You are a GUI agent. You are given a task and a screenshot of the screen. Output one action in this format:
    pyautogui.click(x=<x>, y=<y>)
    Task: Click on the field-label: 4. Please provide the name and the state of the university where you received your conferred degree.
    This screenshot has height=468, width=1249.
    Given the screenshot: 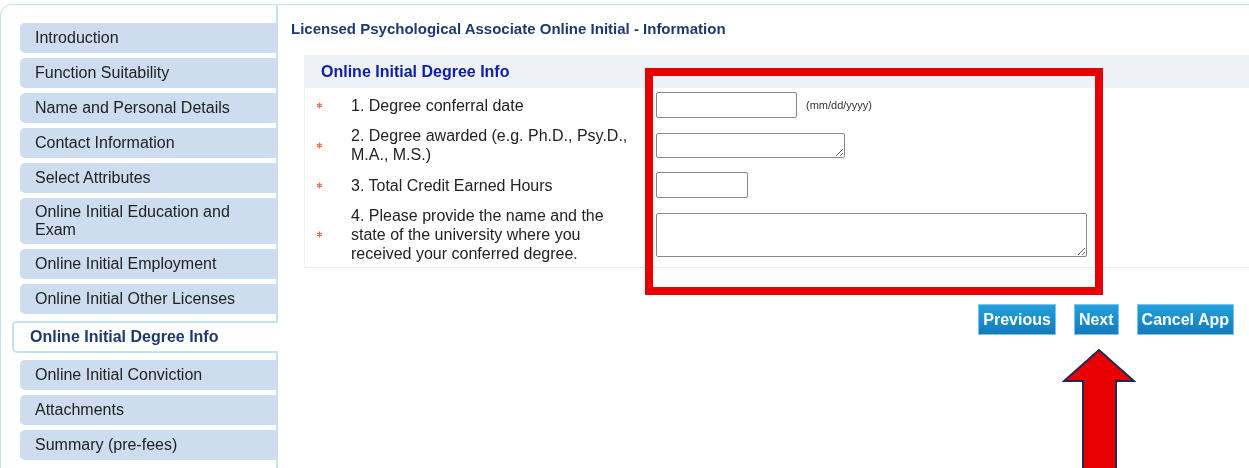 What is the action you would take?
    pyautogui.click(x=478, y=234)
    